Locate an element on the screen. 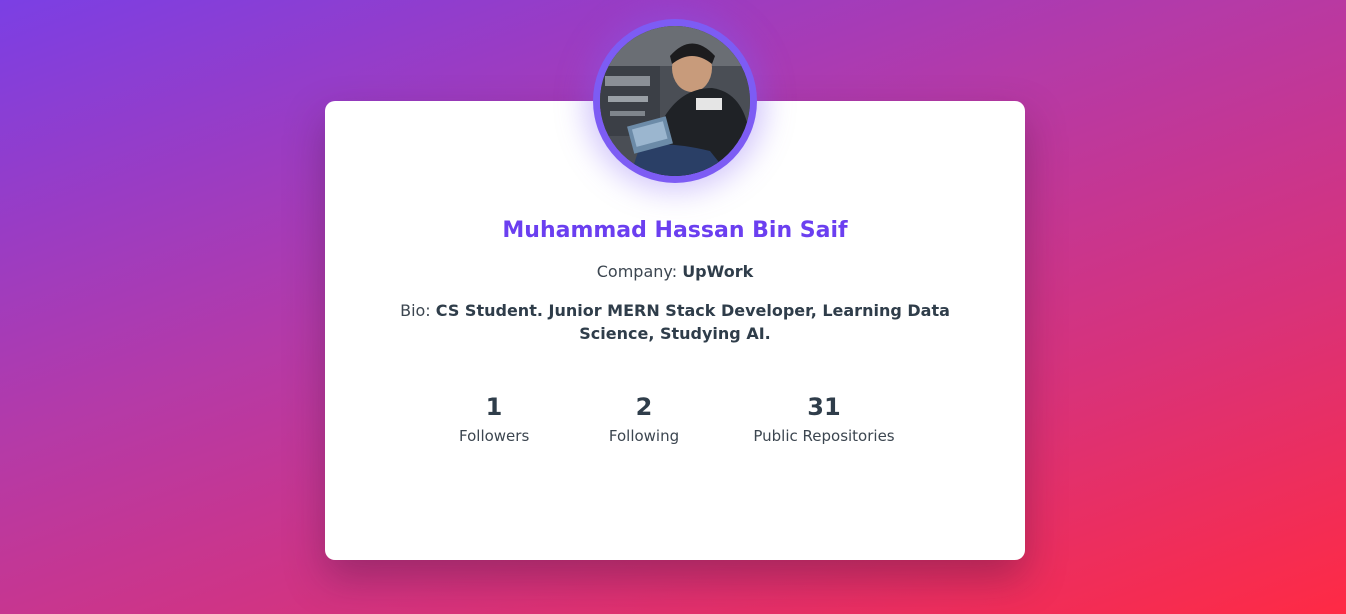 This screenshot has height=614, width=1346. company-label: Company: is located at coordinates (637, 271).